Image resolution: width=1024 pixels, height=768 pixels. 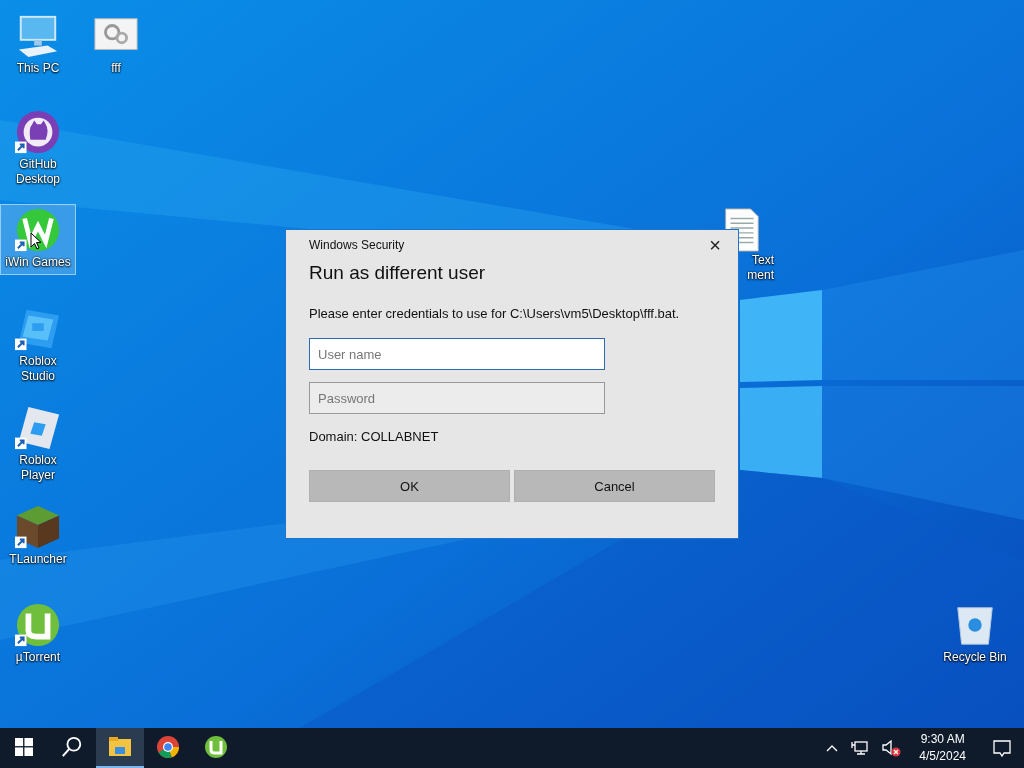 What do you see at coordinates (374, 436) in the screenshot?
I see `domain-label: Domain: COLLABNET` at bounding box center [374, 436].